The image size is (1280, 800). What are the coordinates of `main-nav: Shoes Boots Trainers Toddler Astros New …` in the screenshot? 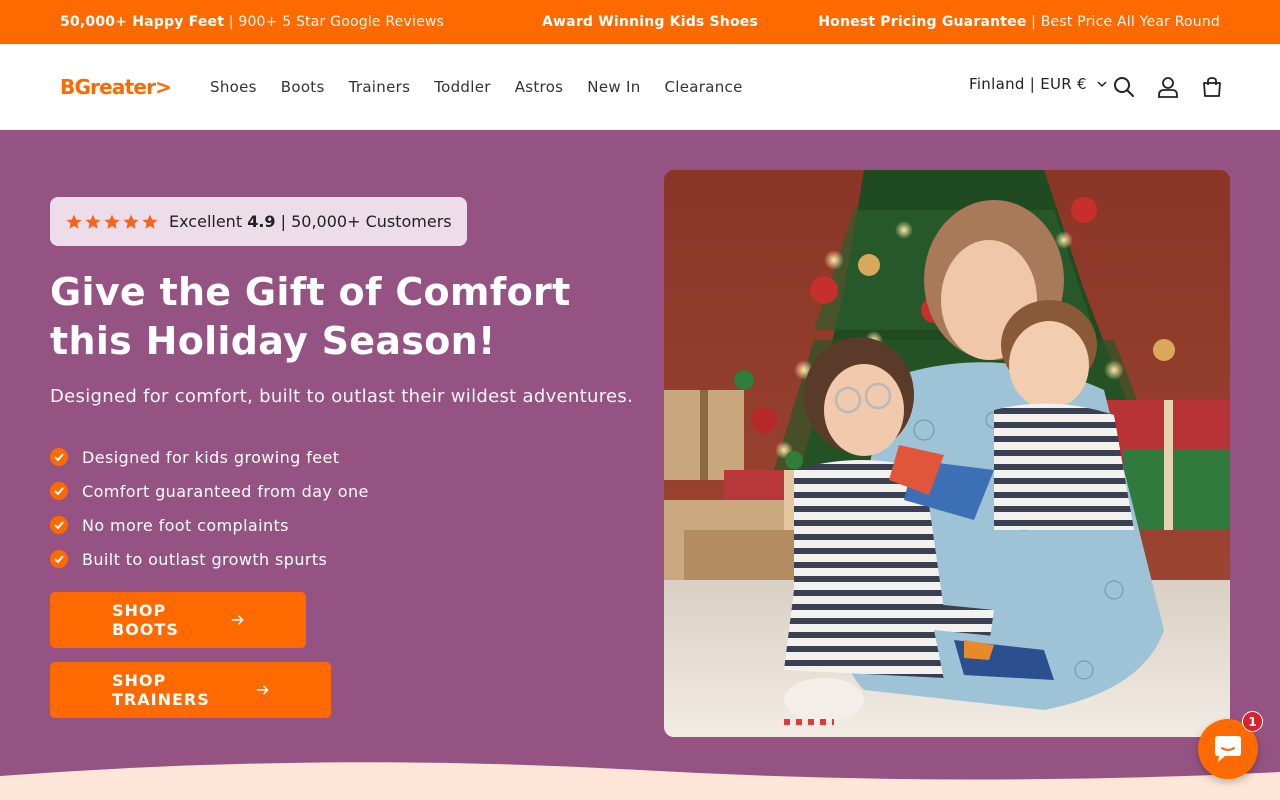 It's located at (488, 87).